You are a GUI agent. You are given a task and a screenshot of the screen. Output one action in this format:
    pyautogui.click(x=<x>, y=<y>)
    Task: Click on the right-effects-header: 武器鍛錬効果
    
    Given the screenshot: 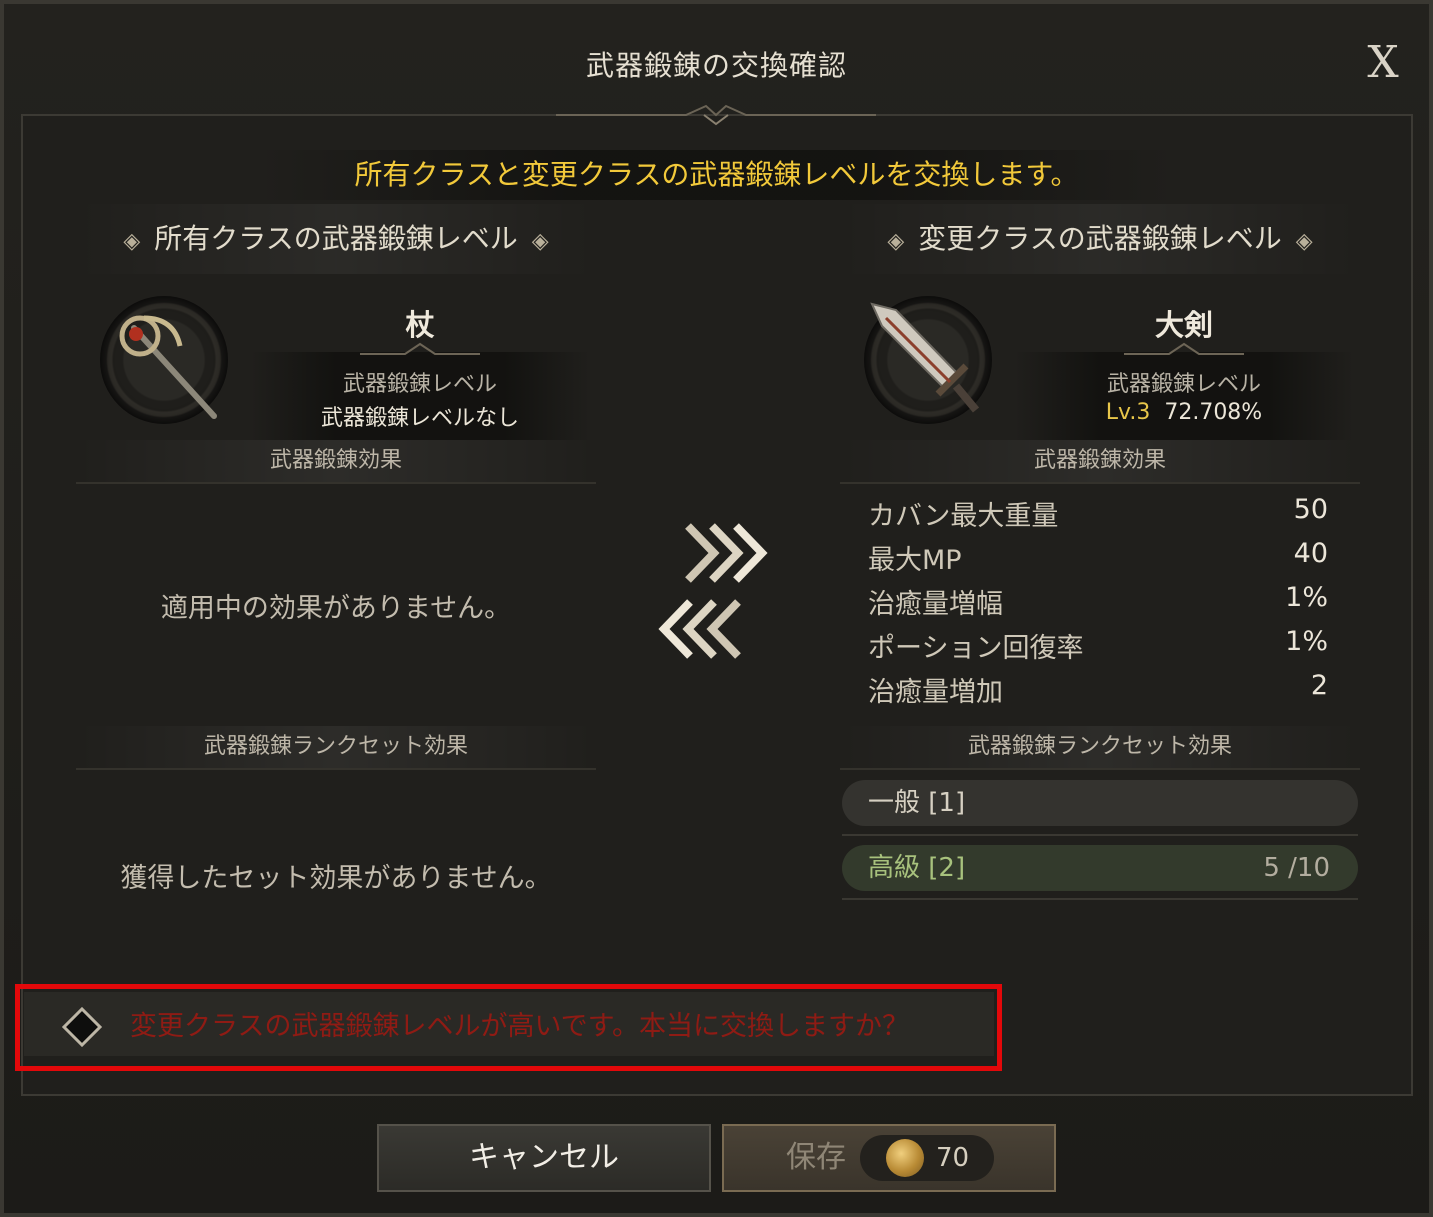 What is the action you would take?
    pyautogui.click(x=1100, y=462)
    